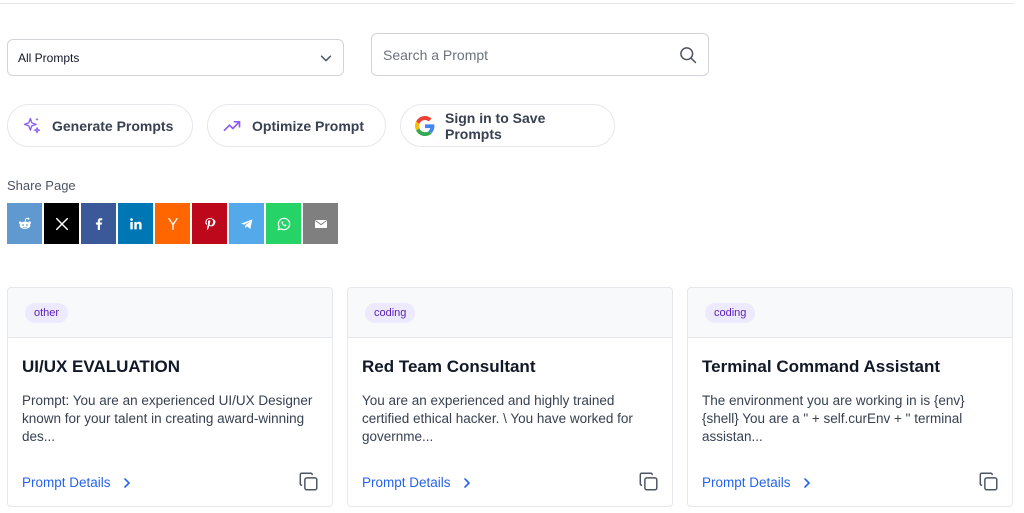 This screenshot has height=513, width=1024. I want to click on y-combinator-icon, so click(172, 223).